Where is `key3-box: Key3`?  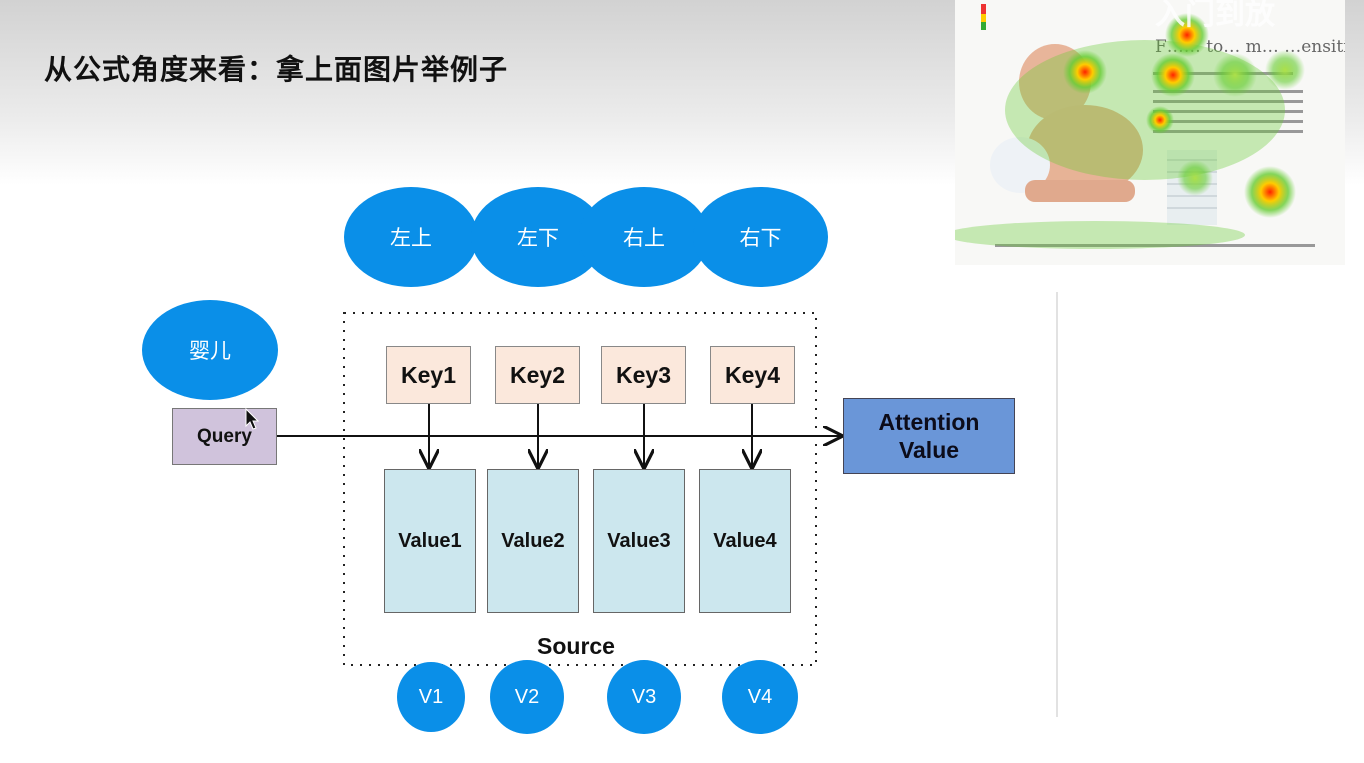
key3-box: Key3 is located at coordinates (643, 375).